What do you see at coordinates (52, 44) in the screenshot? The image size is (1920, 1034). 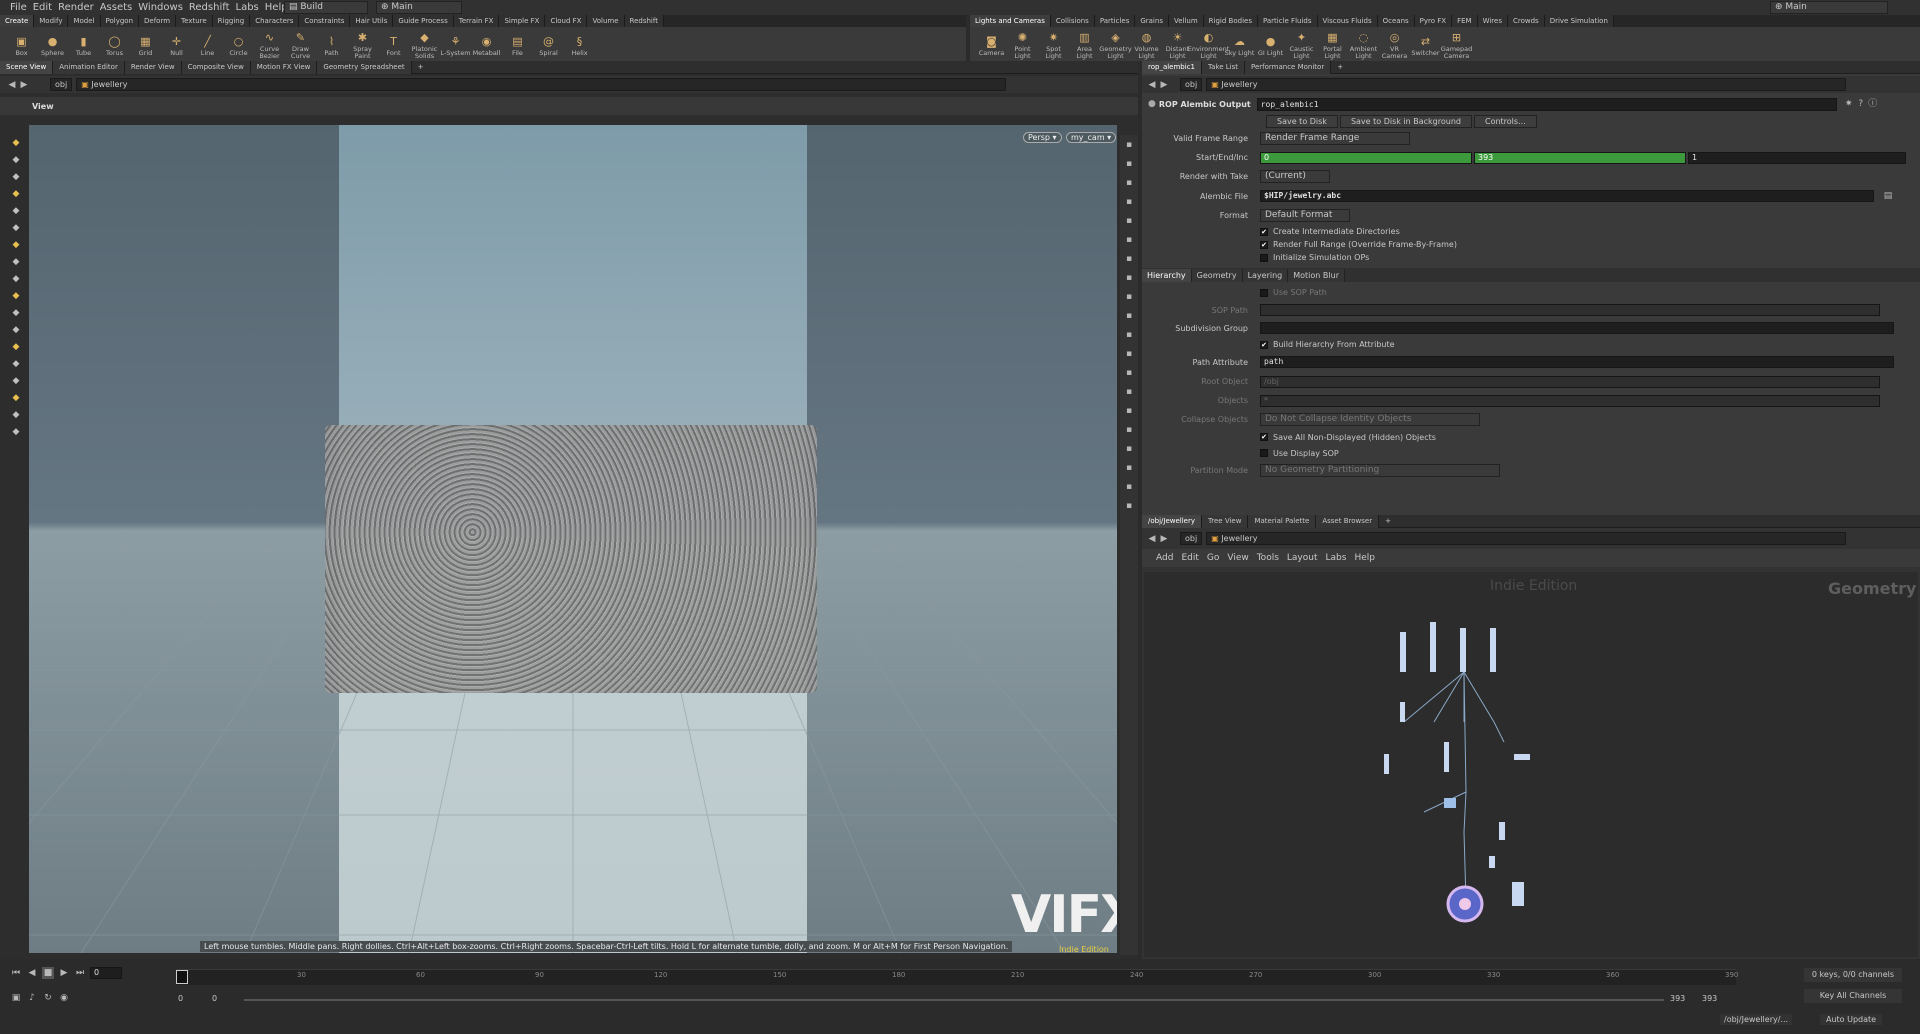 I see `shelf-tool-sphere: ● Sphere` at bounding box center [52, 44].